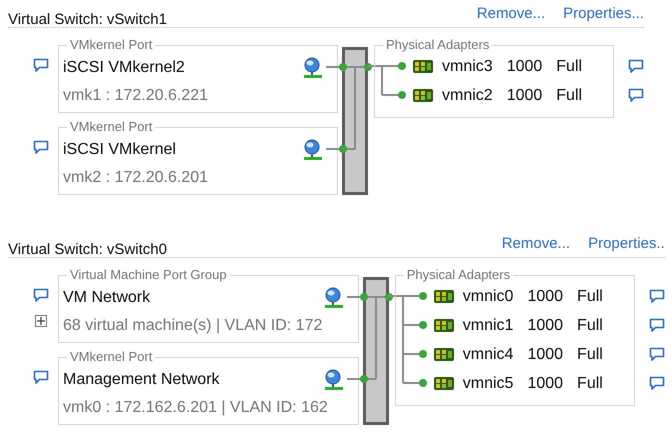  Describe the element at coordinates (195, 408) in the screenshot. I see `port-detail: vmk0 : 172.162.6.201 | VLAN ID: 162` at that location.